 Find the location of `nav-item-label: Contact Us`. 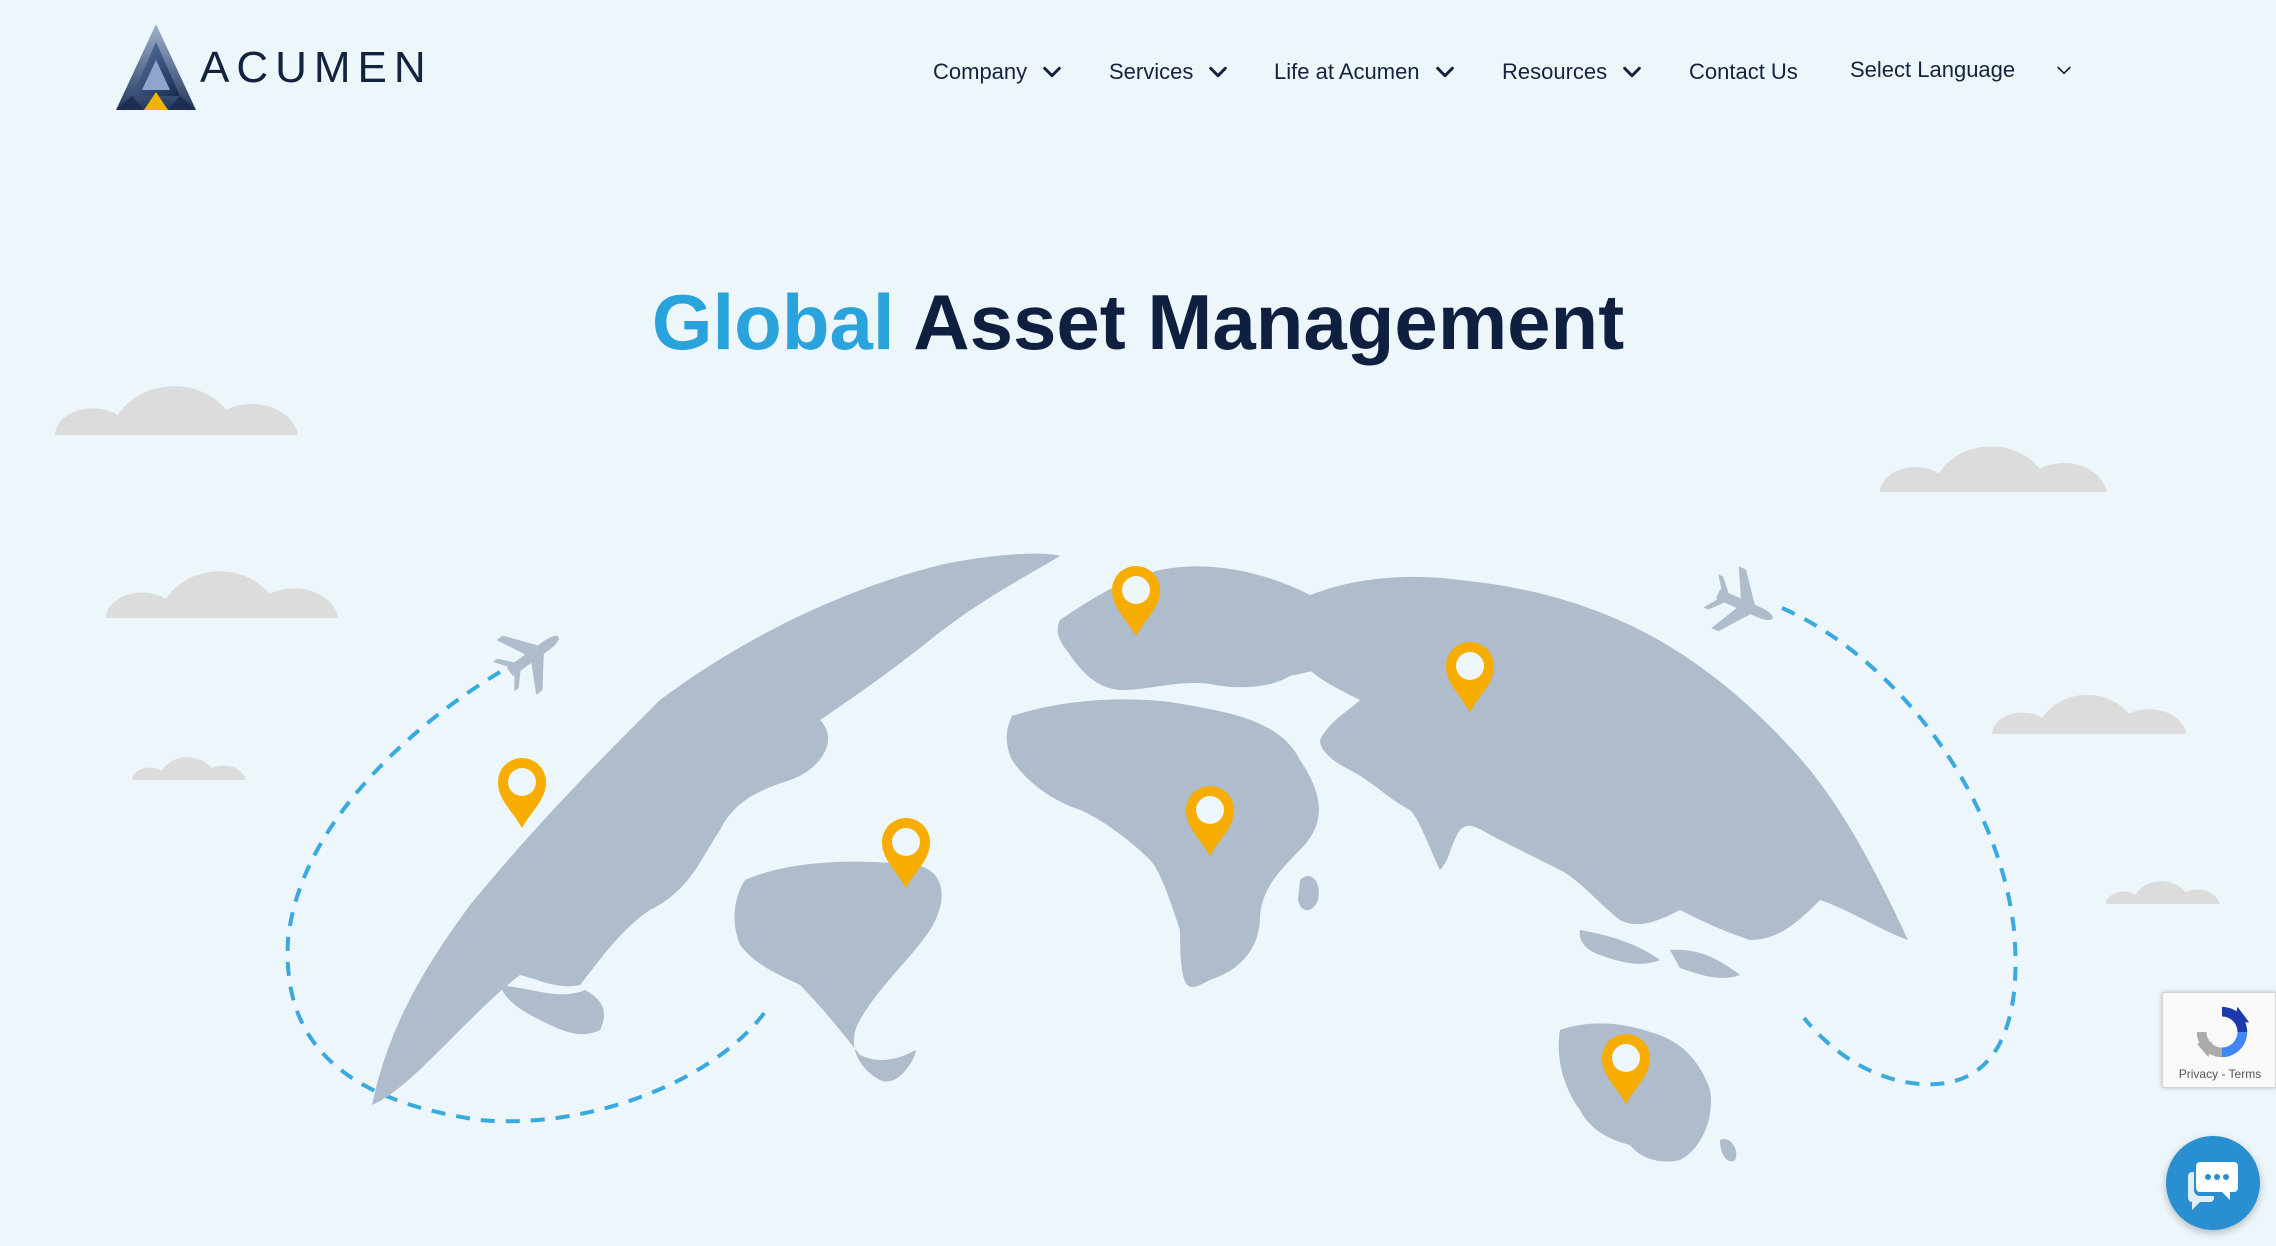

nav-item-label: Contact Us is located at coordinates (1743, 71).